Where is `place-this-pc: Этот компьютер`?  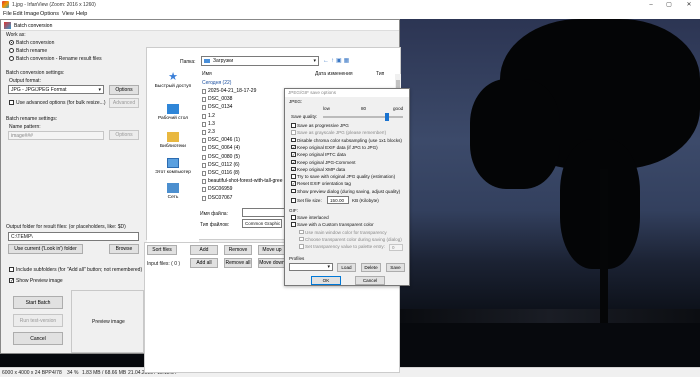 place-this-pc: Этот компьютер is located at coordinates (173, 166).